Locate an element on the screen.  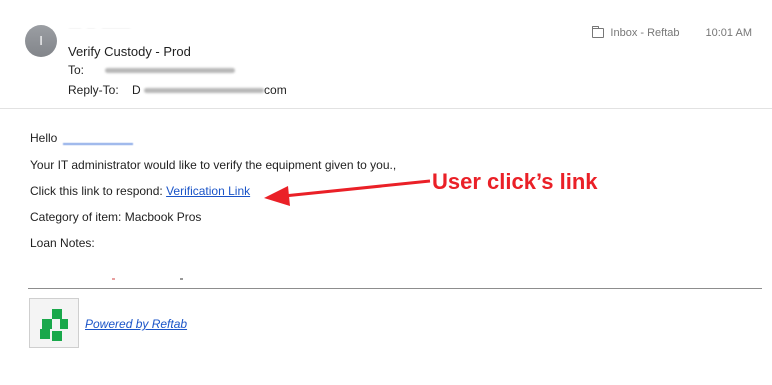
reply-to-suffix: com is located at coordinates (275, 90).